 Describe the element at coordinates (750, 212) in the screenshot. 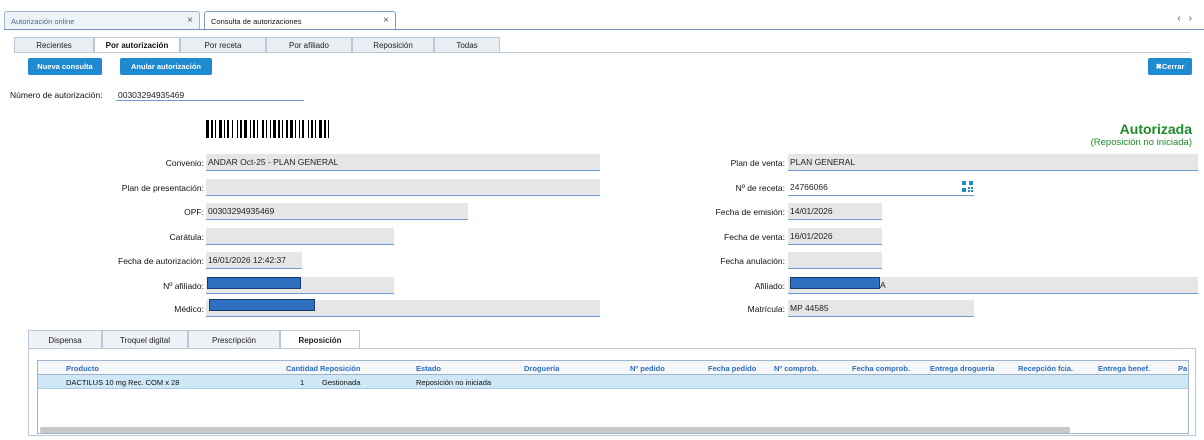

I see `fecha-emision-label: Fecha de emisión:` at that location.